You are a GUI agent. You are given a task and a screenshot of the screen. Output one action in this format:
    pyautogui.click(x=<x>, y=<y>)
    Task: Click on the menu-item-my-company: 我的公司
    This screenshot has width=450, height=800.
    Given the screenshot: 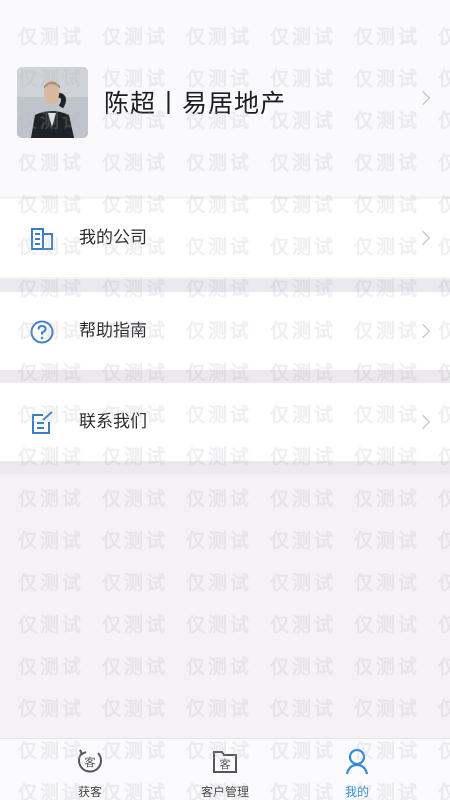 What is the action you would take?
    pyautogui.click(x=225, y=238)
    